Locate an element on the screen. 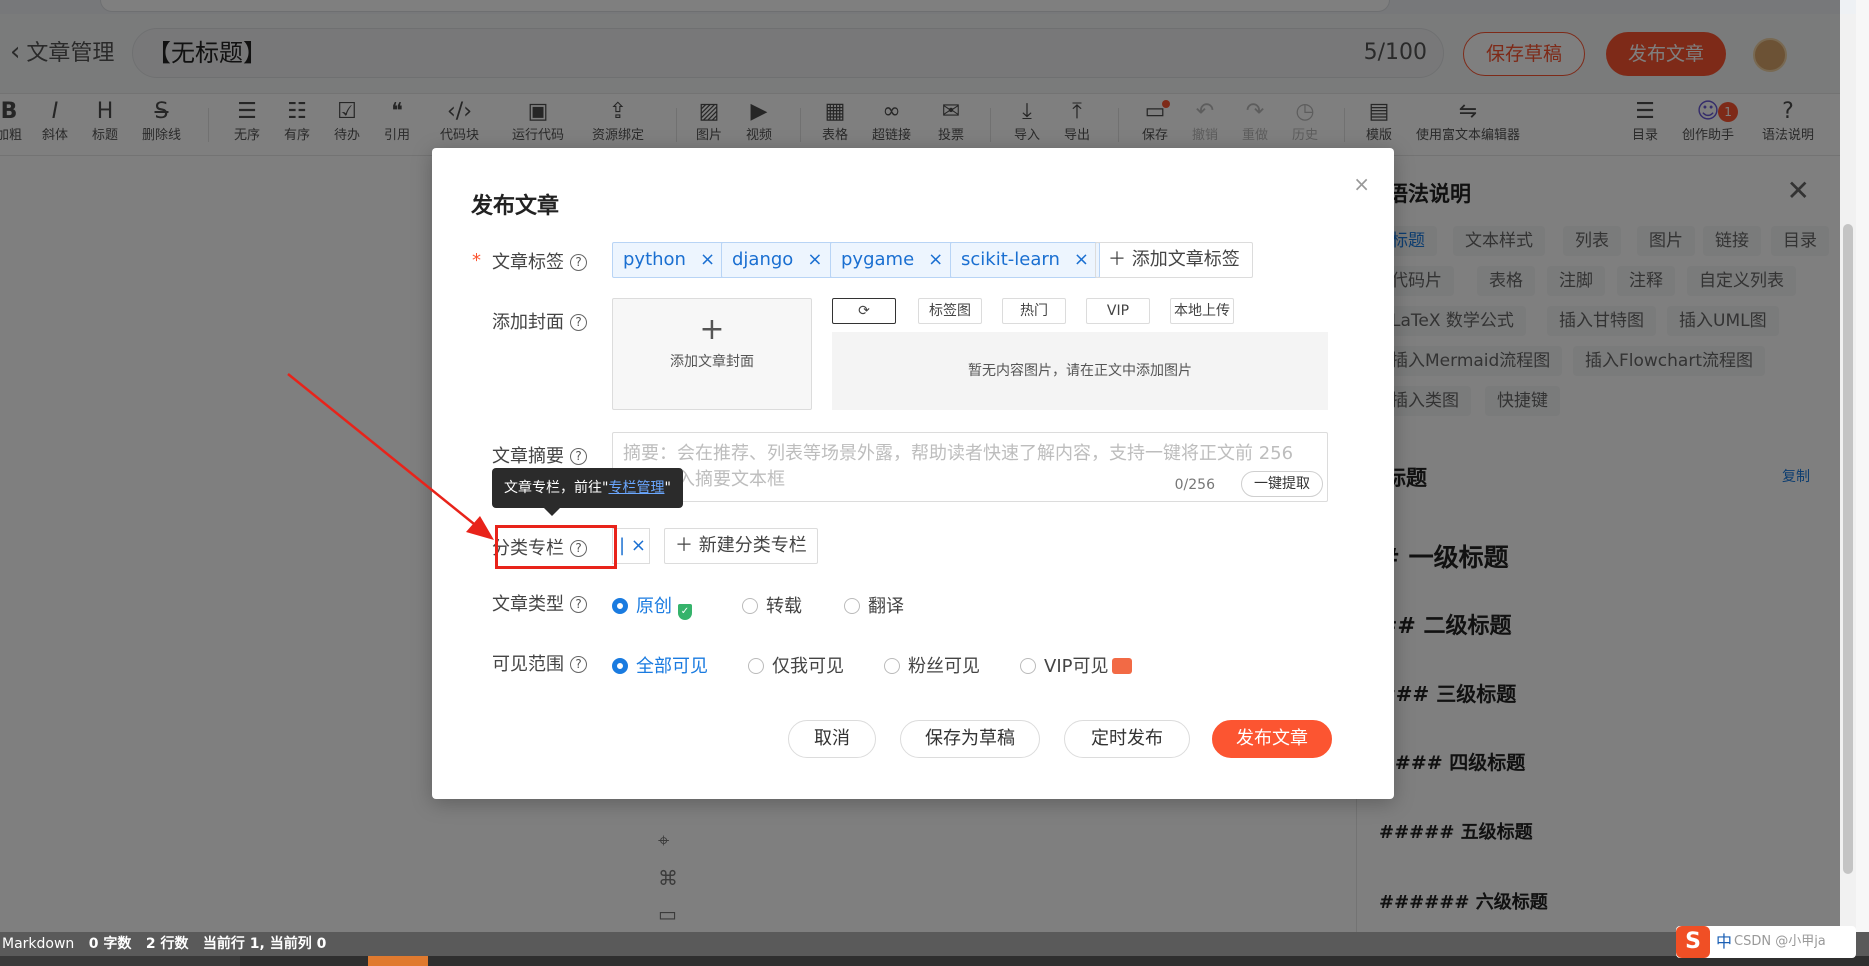  visibility-label: 可见范围? is located at coordinates (539, 663).